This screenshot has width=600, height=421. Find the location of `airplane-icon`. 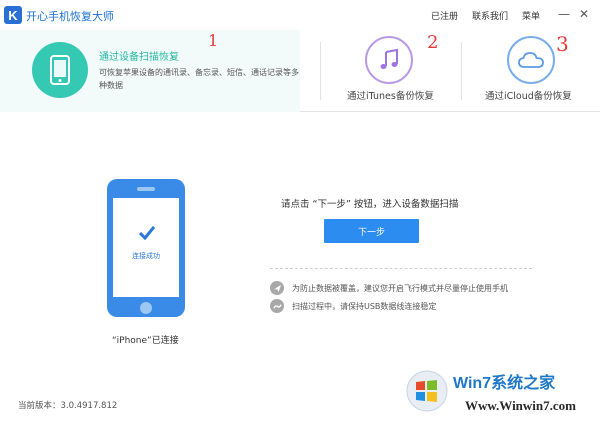

airplane-icon is located at coordinates (277, 288).